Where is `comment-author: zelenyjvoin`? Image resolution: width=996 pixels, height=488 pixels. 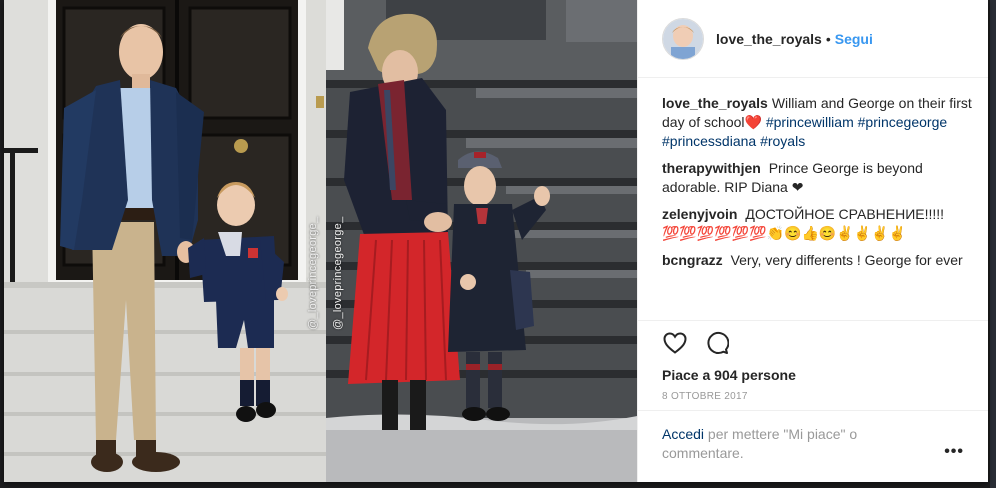
comment-author: zelenyjvoin is located at coordinates (699, 214).